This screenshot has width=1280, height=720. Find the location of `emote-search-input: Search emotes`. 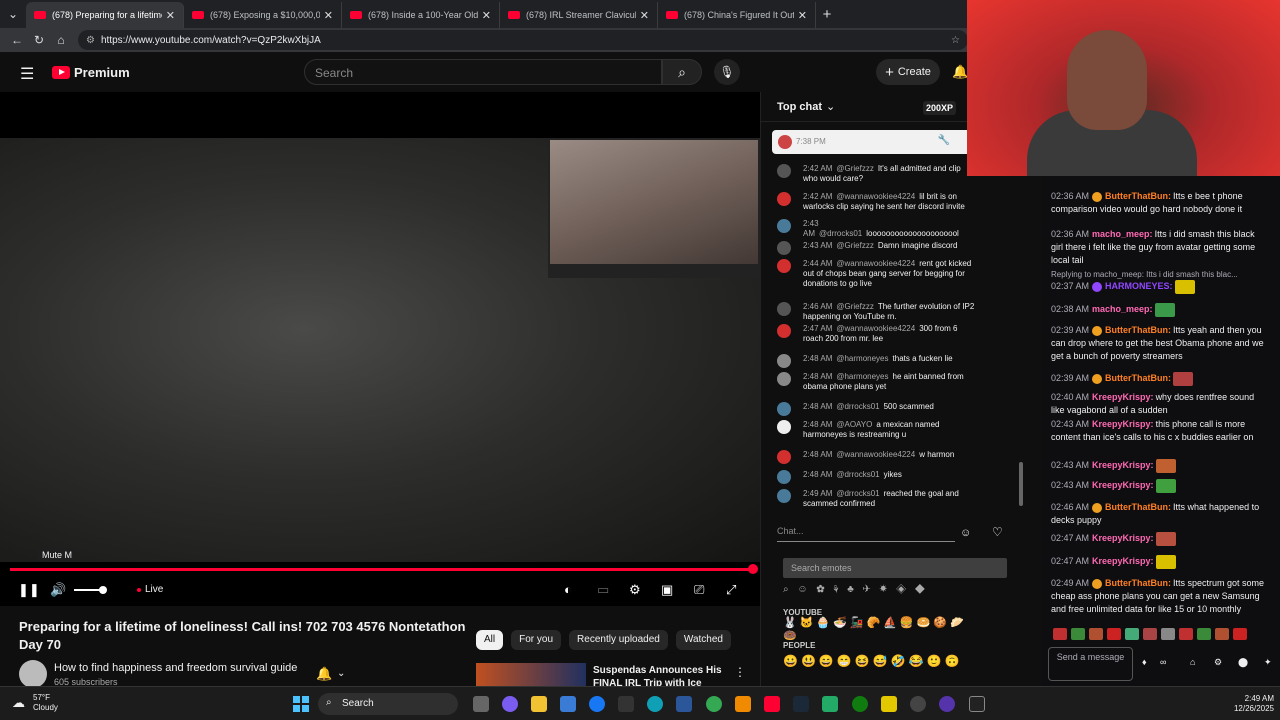

emote-search-input: Search emotes is located at coordinates (895, 568).